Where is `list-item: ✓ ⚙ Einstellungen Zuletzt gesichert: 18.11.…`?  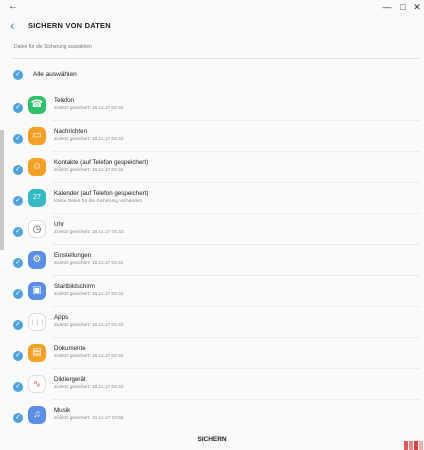
list-item: ✓ ⚙ Einstellungen Zuletzt gesichert: 18.11.… is located at coordinates (212, 260).